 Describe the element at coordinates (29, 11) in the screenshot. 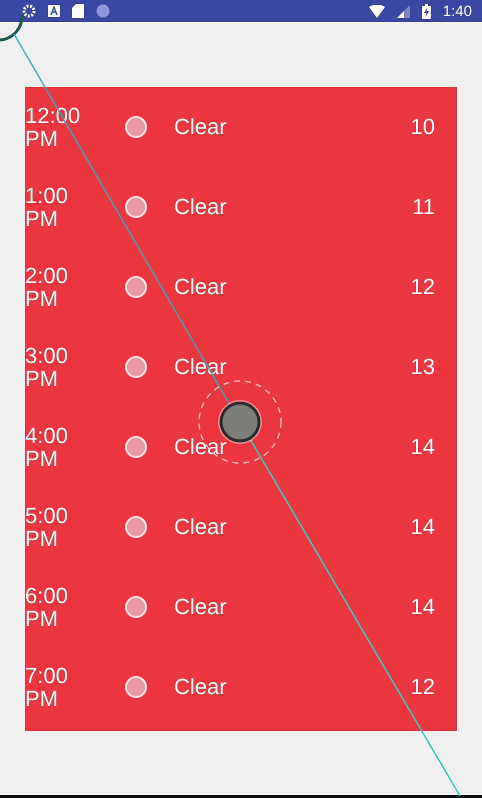

I see `gear-icon` at that location.